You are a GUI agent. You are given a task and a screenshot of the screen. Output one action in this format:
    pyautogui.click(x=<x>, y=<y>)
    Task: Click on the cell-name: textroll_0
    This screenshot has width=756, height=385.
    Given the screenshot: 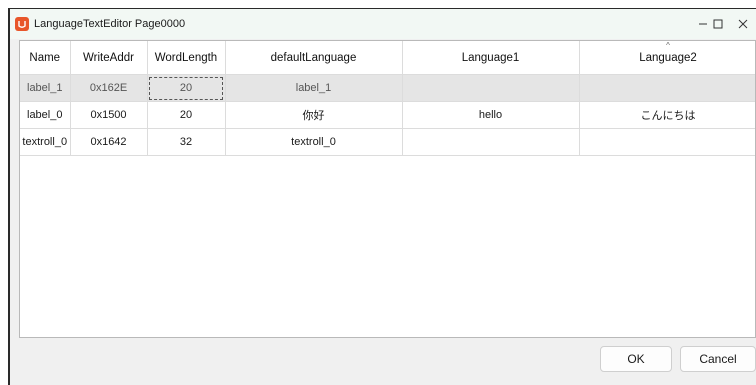 What is the action you would take?
    pyautogui.click(x=45, y=142)
    